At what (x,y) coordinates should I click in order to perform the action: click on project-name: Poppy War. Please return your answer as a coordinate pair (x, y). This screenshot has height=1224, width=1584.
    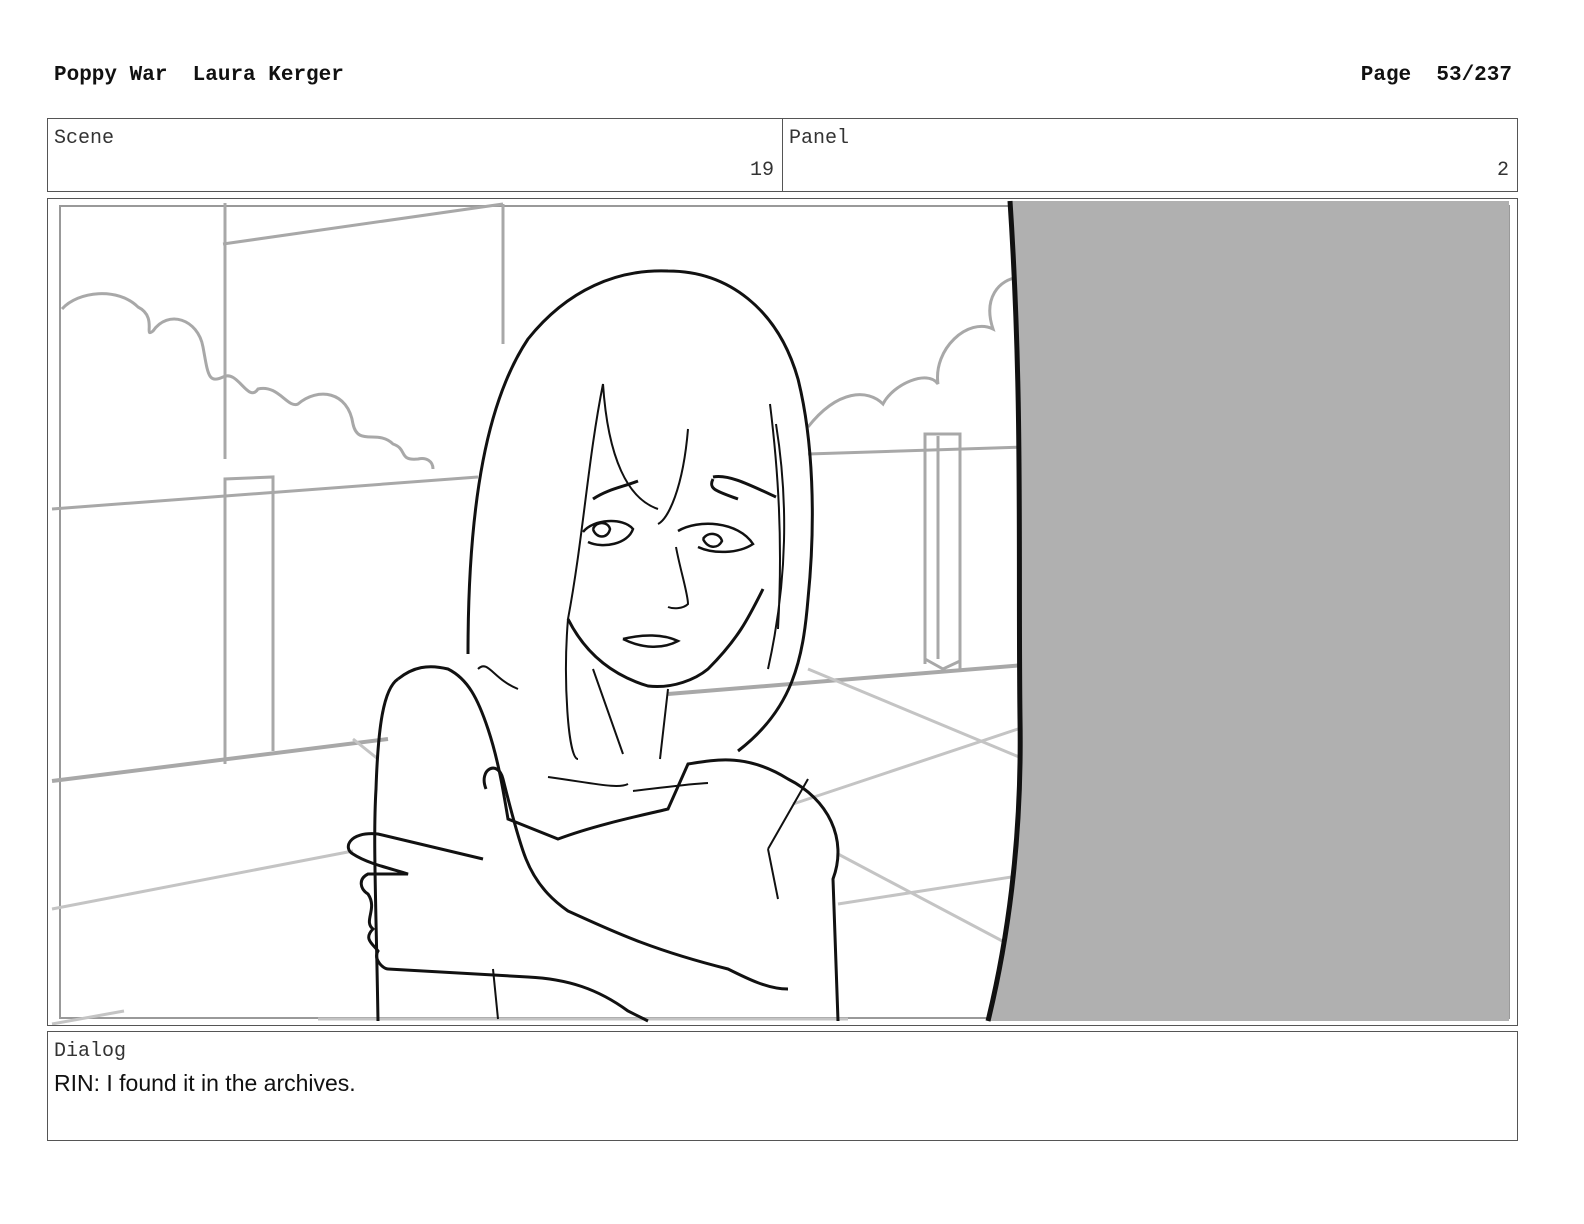
    Looking at the image, I should click on (111, 75).